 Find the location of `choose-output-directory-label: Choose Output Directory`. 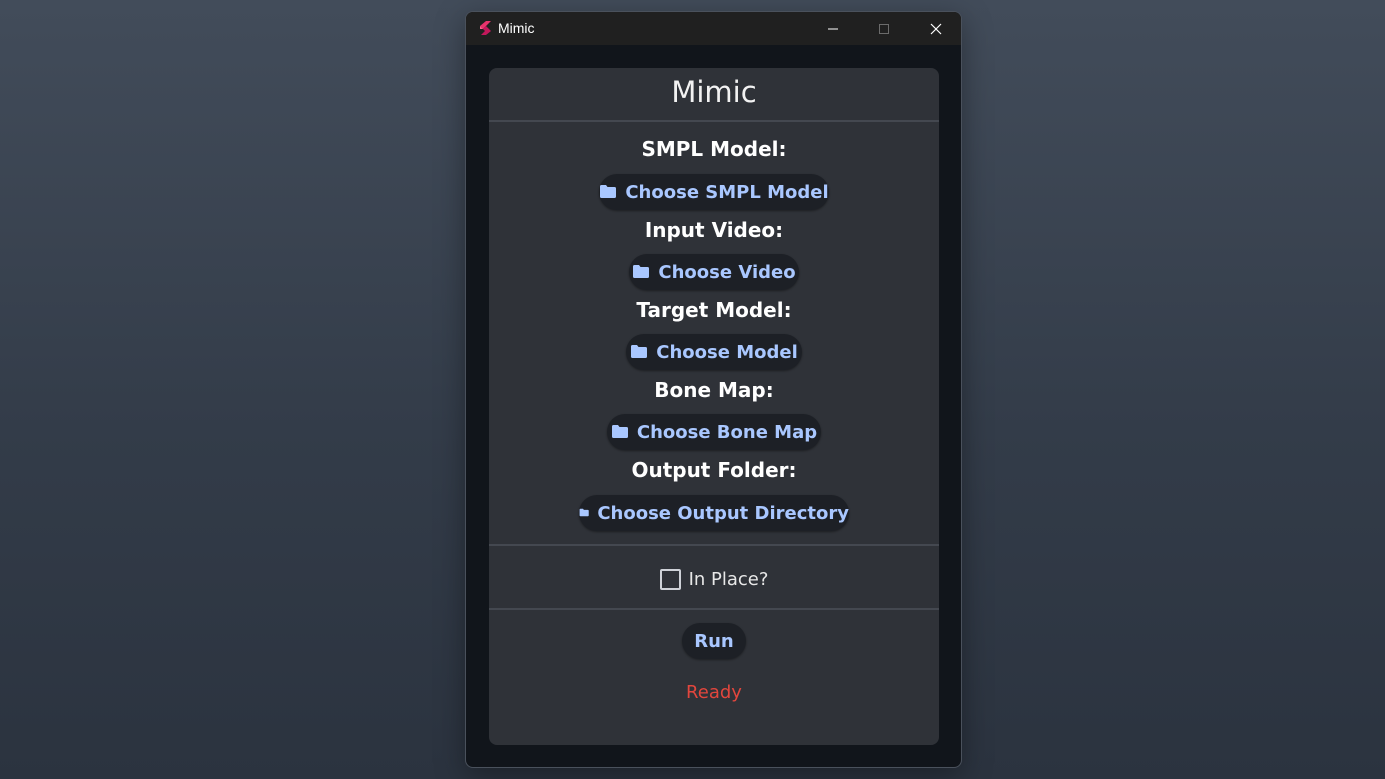

choose-output-directory-label: Choose Output Directory is located at coordinates (723, 513).